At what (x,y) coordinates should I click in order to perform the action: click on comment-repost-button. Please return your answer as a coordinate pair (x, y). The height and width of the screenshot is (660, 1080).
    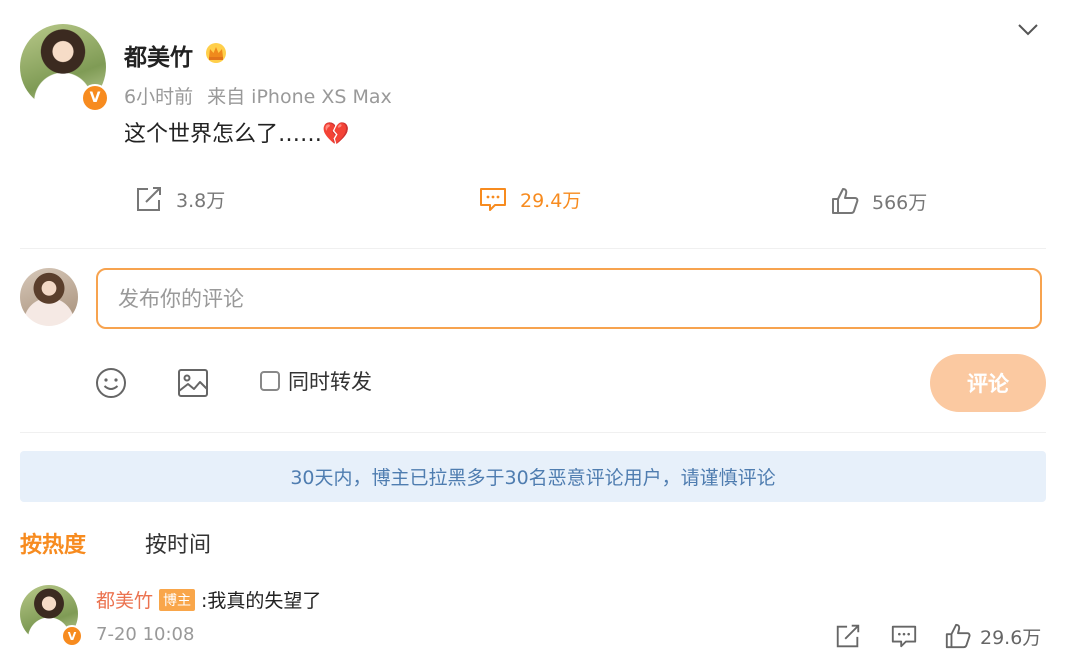
    Looking at the image, I should click on (848, 636).